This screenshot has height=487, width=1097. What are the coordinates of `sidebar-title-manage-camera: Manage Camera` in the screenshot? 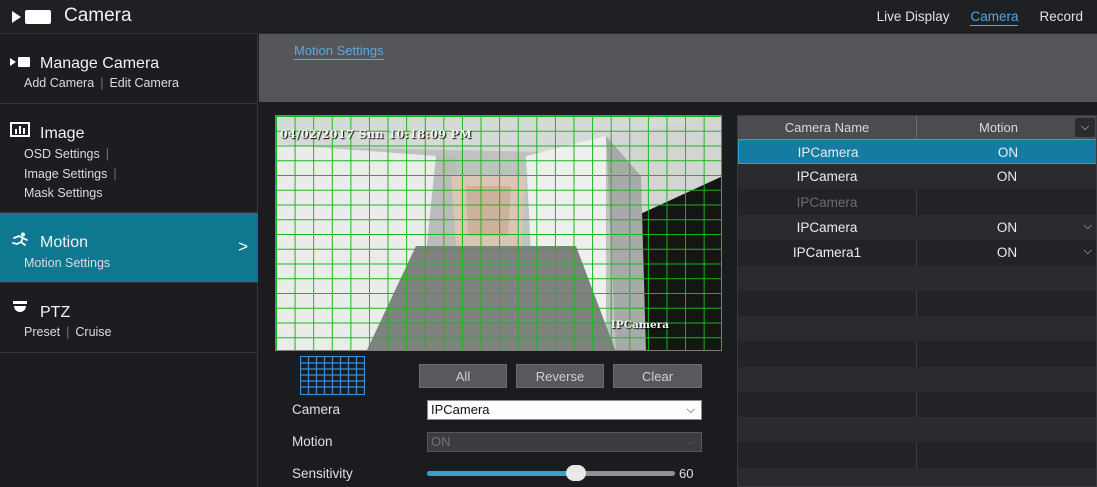 It's located at (99, 64).